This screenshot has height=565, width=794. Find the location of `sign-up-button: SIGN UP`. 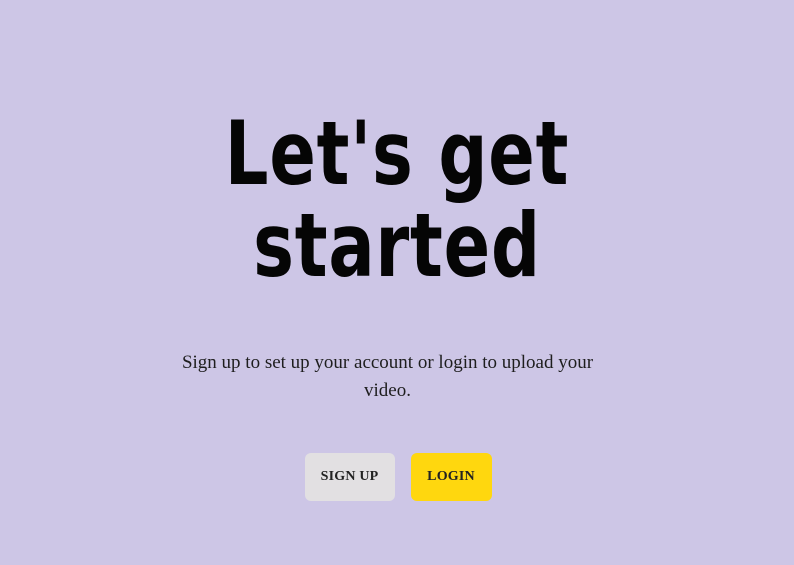

sign-up-button: SIGN UP is located at coordinates (349, 477).